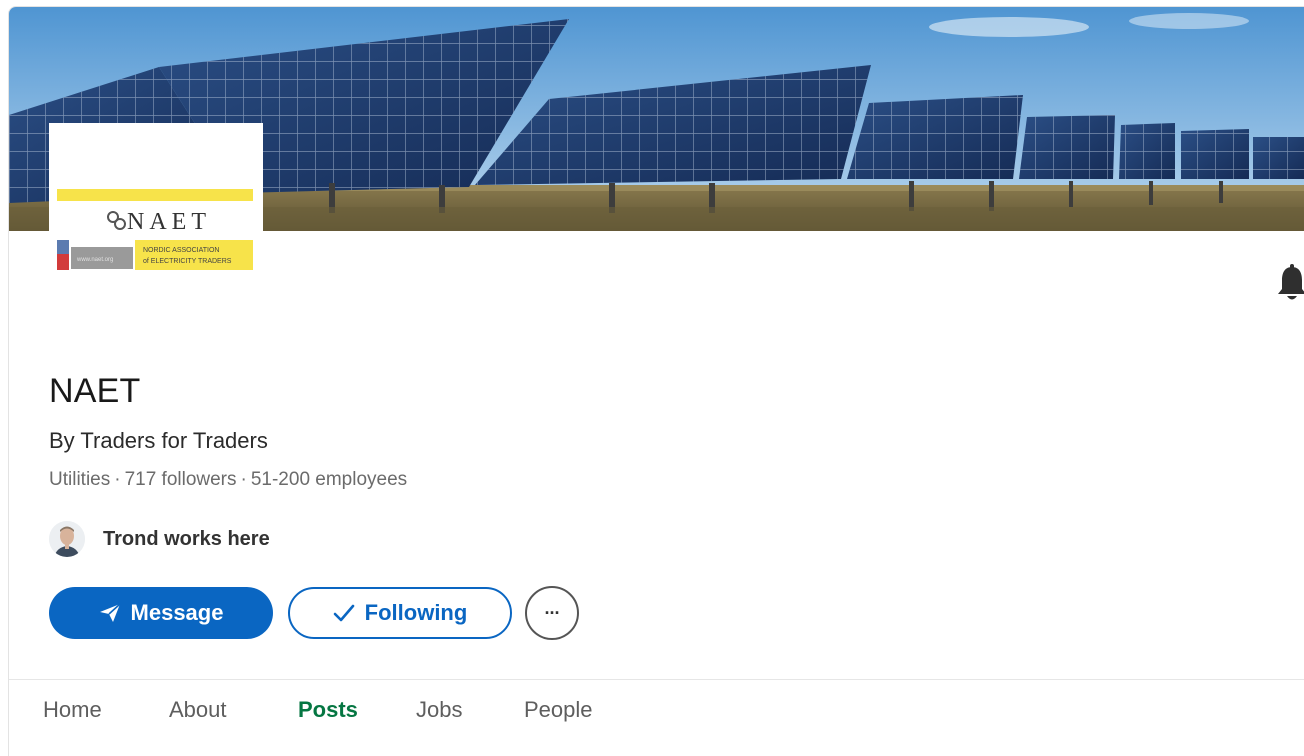 This screenshot has height=756, width=1304. I want to click on logo-line1: NORDIC ASSOCIATION, so click(181, 250).